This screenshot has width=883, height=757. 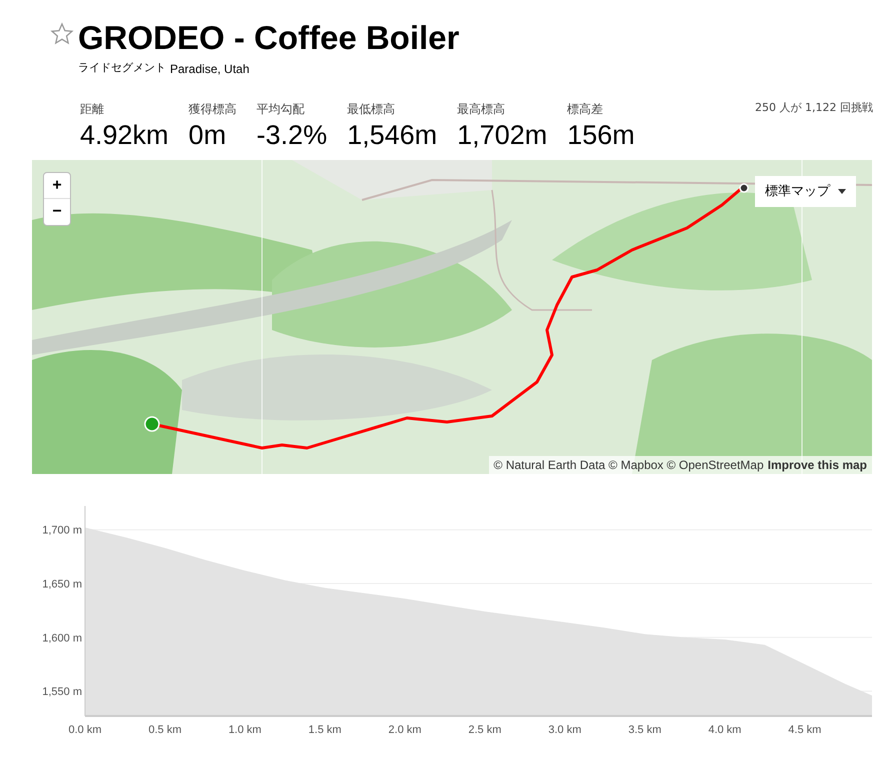 I want to click on y-tick-label: 1,600 m, so click(x=62, y=638).